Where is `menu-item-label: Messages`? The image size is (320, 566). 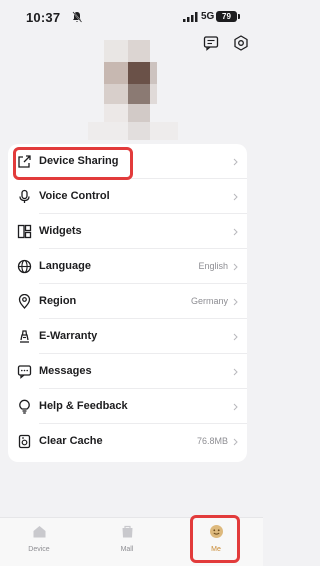 menu-item-label: Messages is located at coordinates (65, 371).